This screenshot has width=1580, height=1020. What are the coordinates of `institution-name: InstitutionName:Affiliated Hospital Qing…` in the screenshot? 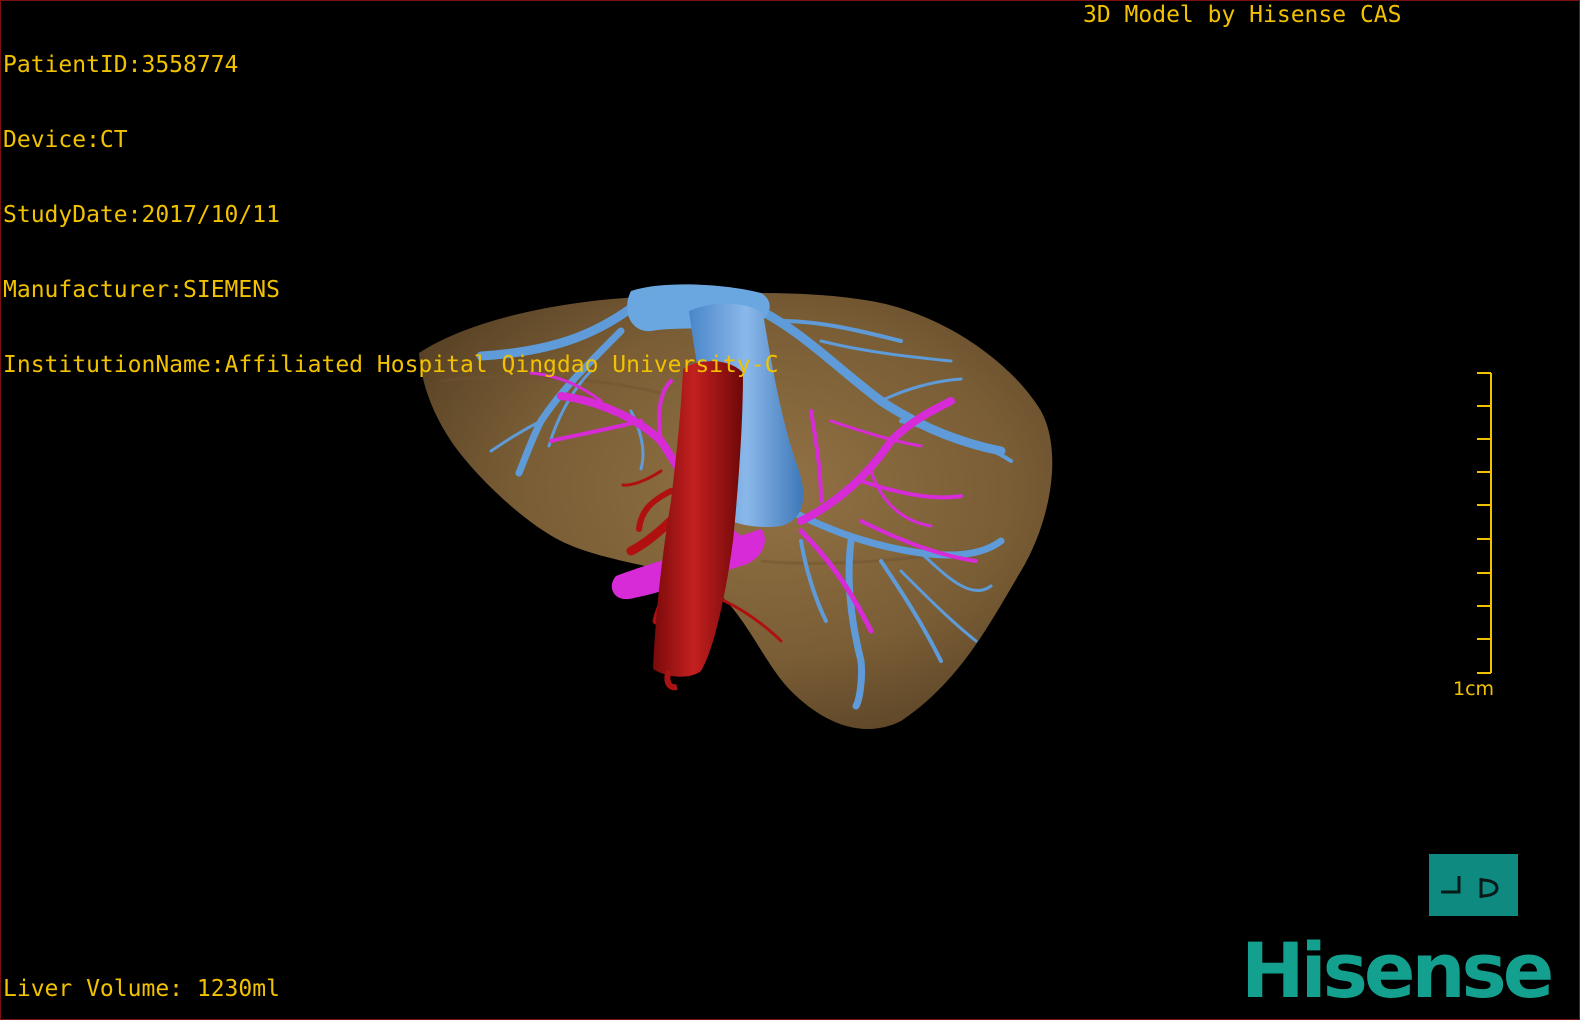 It's located at (391, 365).